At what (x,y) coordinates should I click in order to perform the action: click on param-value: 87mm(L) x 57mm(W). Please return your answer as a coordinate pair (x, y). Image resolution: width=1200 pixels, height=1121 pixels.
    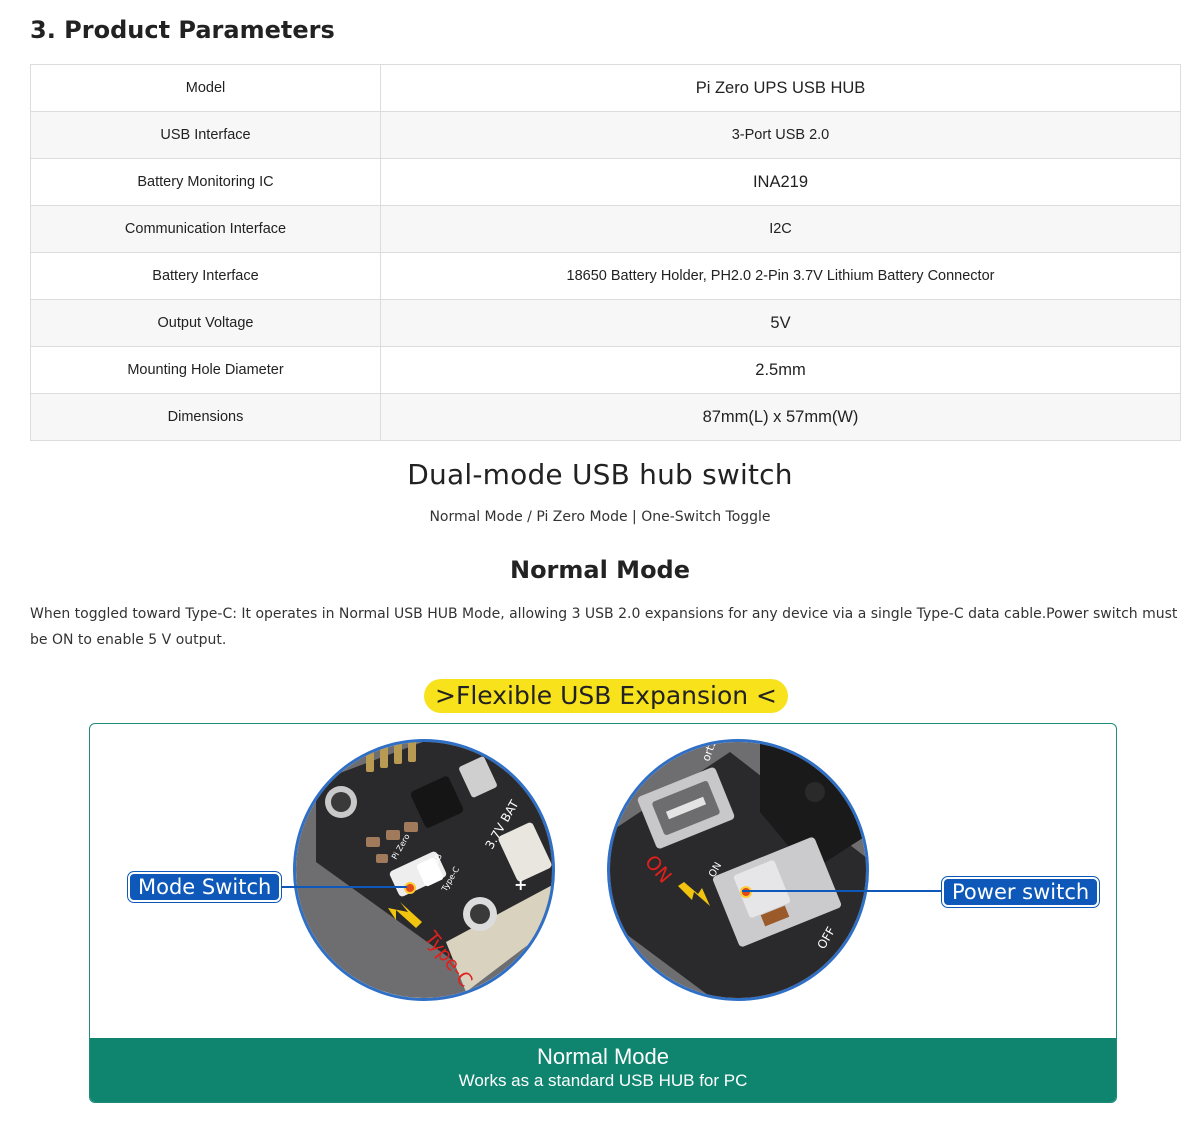
    Looking at the image, I should click on (780, 417).